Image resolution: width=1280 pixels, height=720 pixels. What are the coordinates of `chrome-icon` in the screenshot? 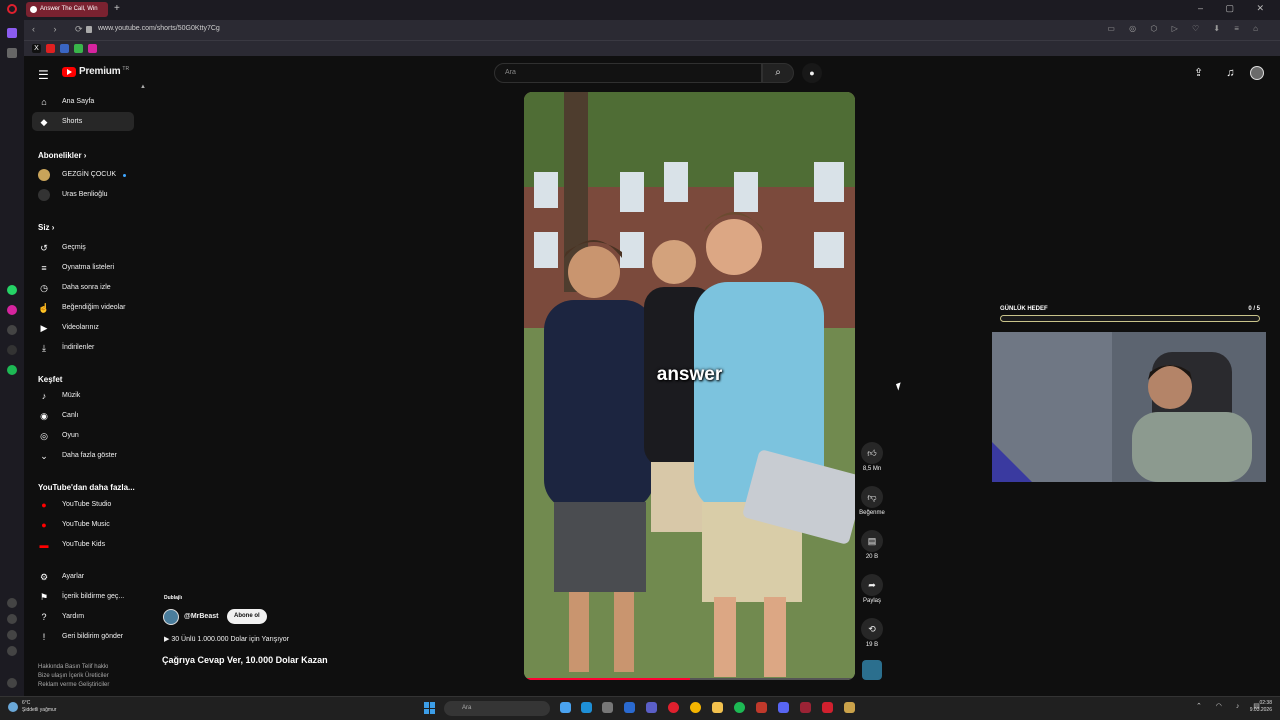 It's located at (695, 707).